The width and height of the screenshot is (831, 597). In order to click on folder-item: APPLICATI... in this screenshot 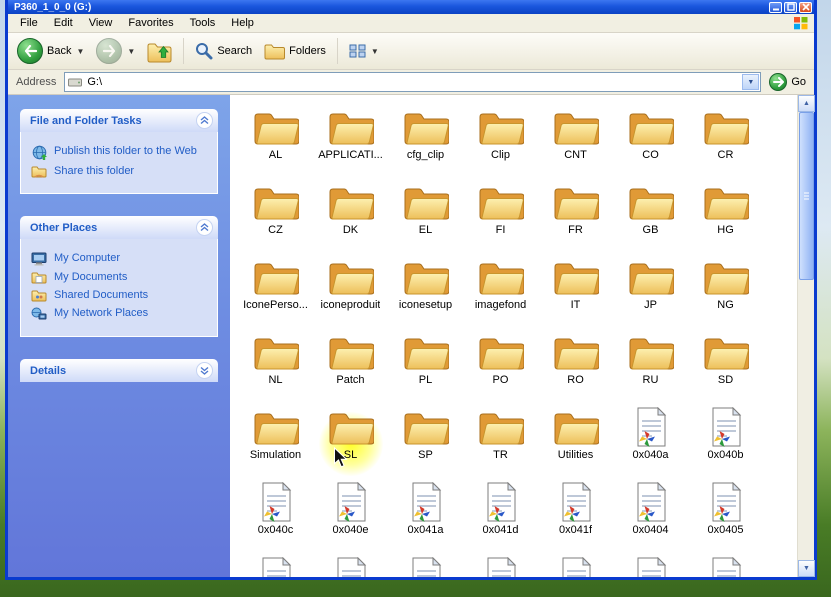, I will do `click(350, 141)`.